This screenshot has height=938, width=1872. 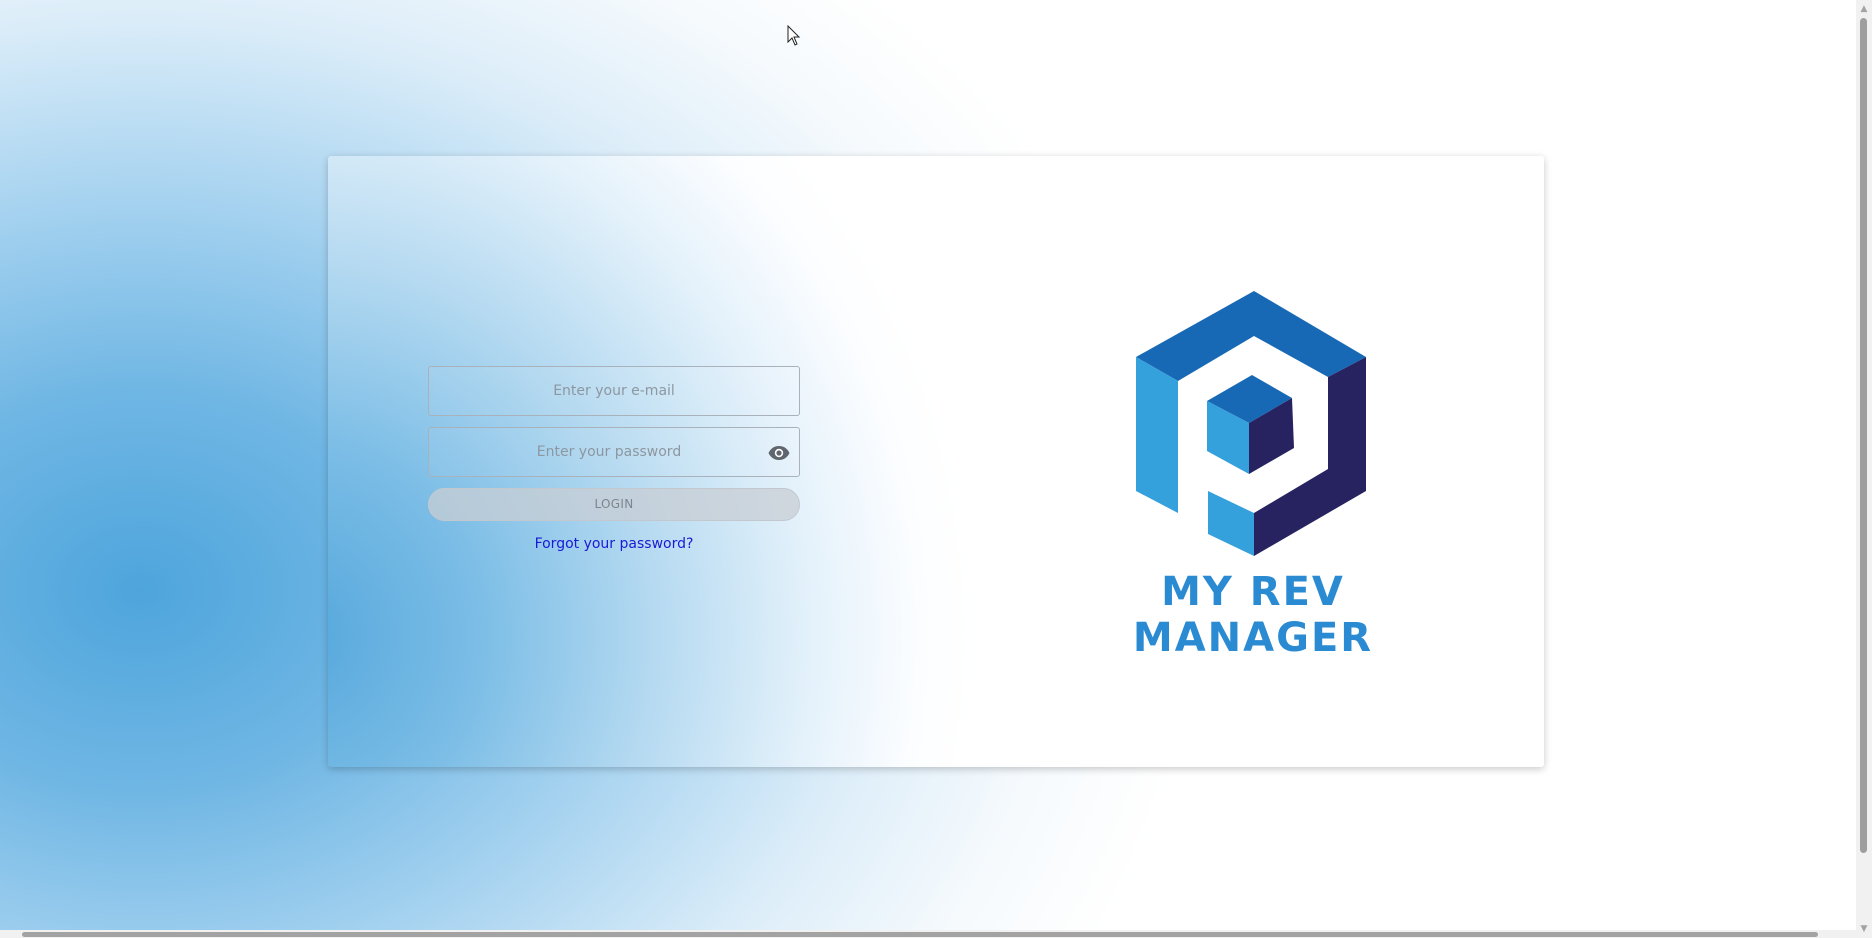 I want to click on horizontal-scroll-thumb, so click(x=920, y=934).